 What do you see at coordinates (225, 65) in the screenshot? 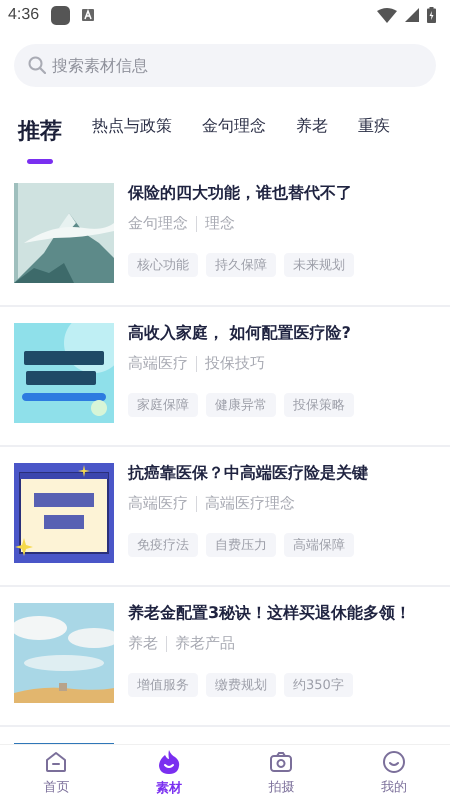
I see `search-field: 搜索素材信息` at bounding box center [225, 65].